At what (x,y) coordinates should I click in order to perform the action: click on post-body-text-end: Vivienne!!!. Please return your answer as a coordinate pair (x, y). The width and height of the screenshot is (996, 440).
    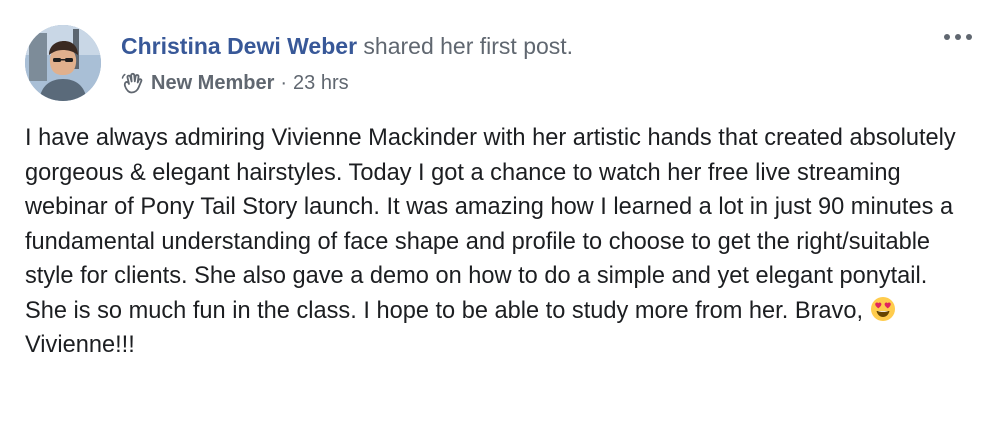
    Looking at the image, I should click on (80, 345).